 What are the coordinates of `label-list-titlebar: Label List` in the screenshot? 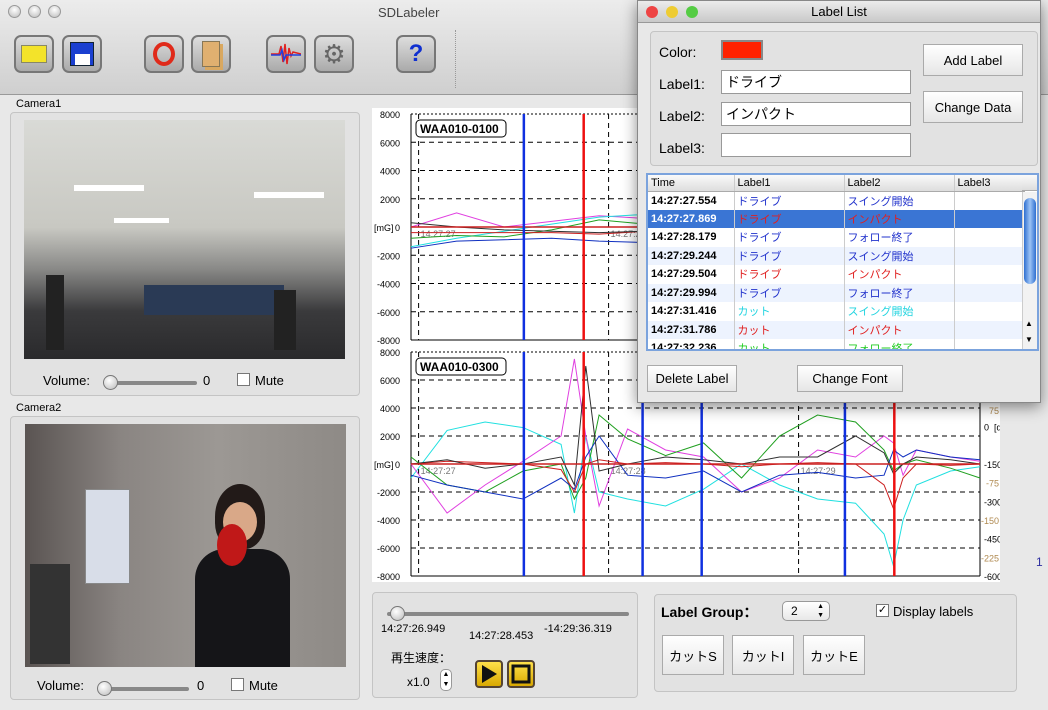 It's located at (839, 12).